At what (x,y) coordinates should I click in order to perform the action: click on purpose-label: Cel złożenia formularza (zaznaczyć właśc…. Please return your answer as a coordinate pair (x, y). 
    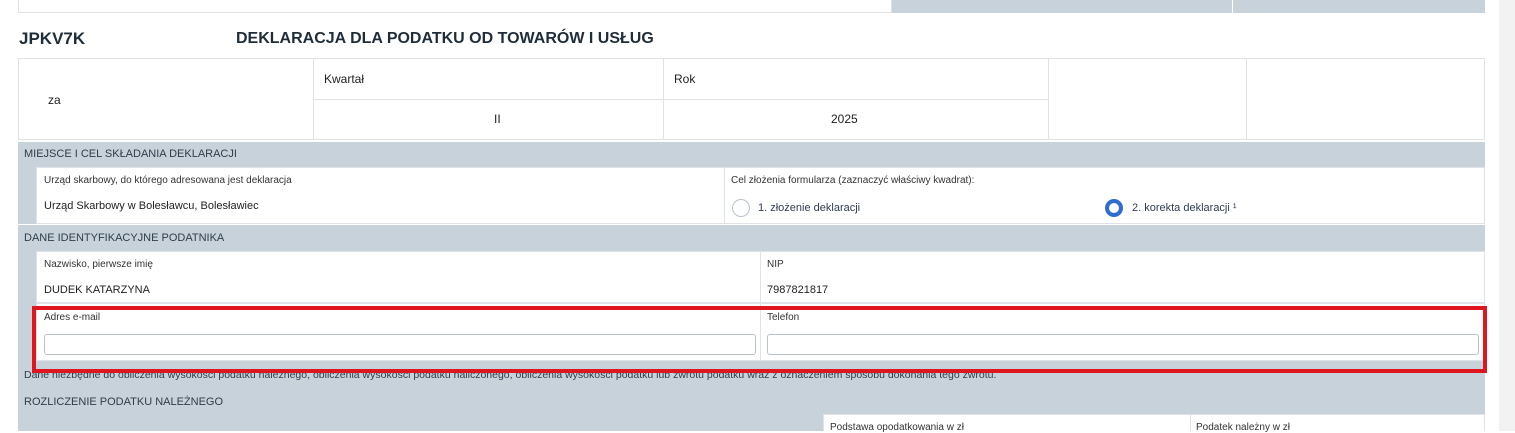
    Looking at the image, I should click on (853, 180).